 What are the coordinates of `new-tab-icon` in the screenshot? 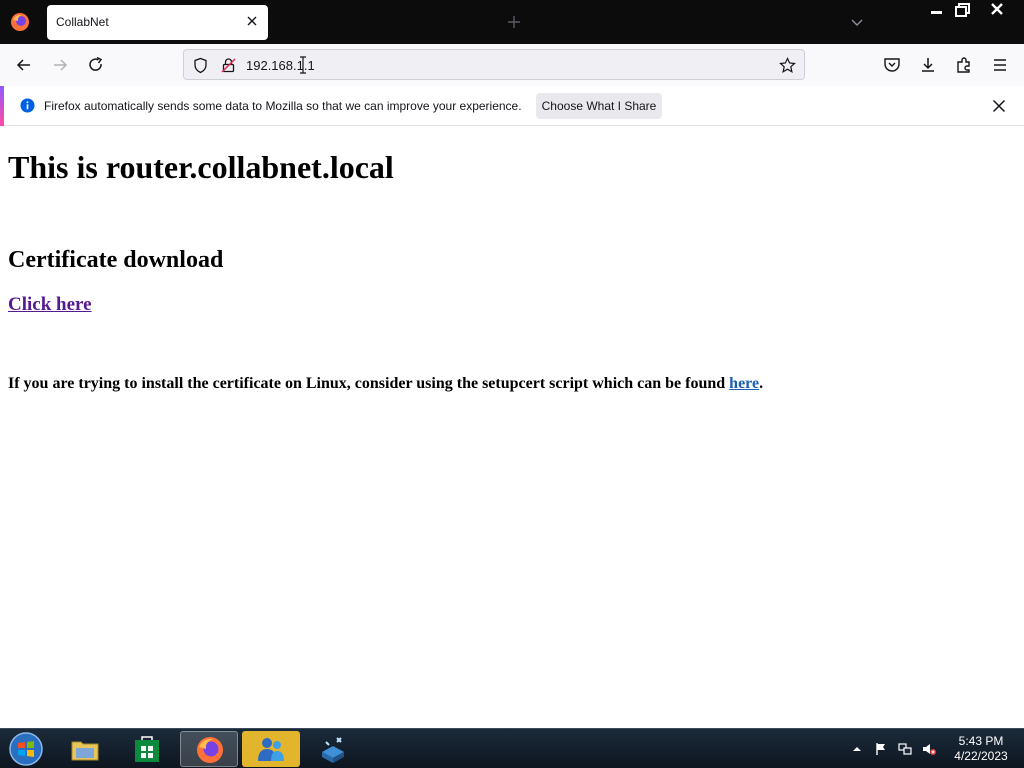 It's located at (514, 22).